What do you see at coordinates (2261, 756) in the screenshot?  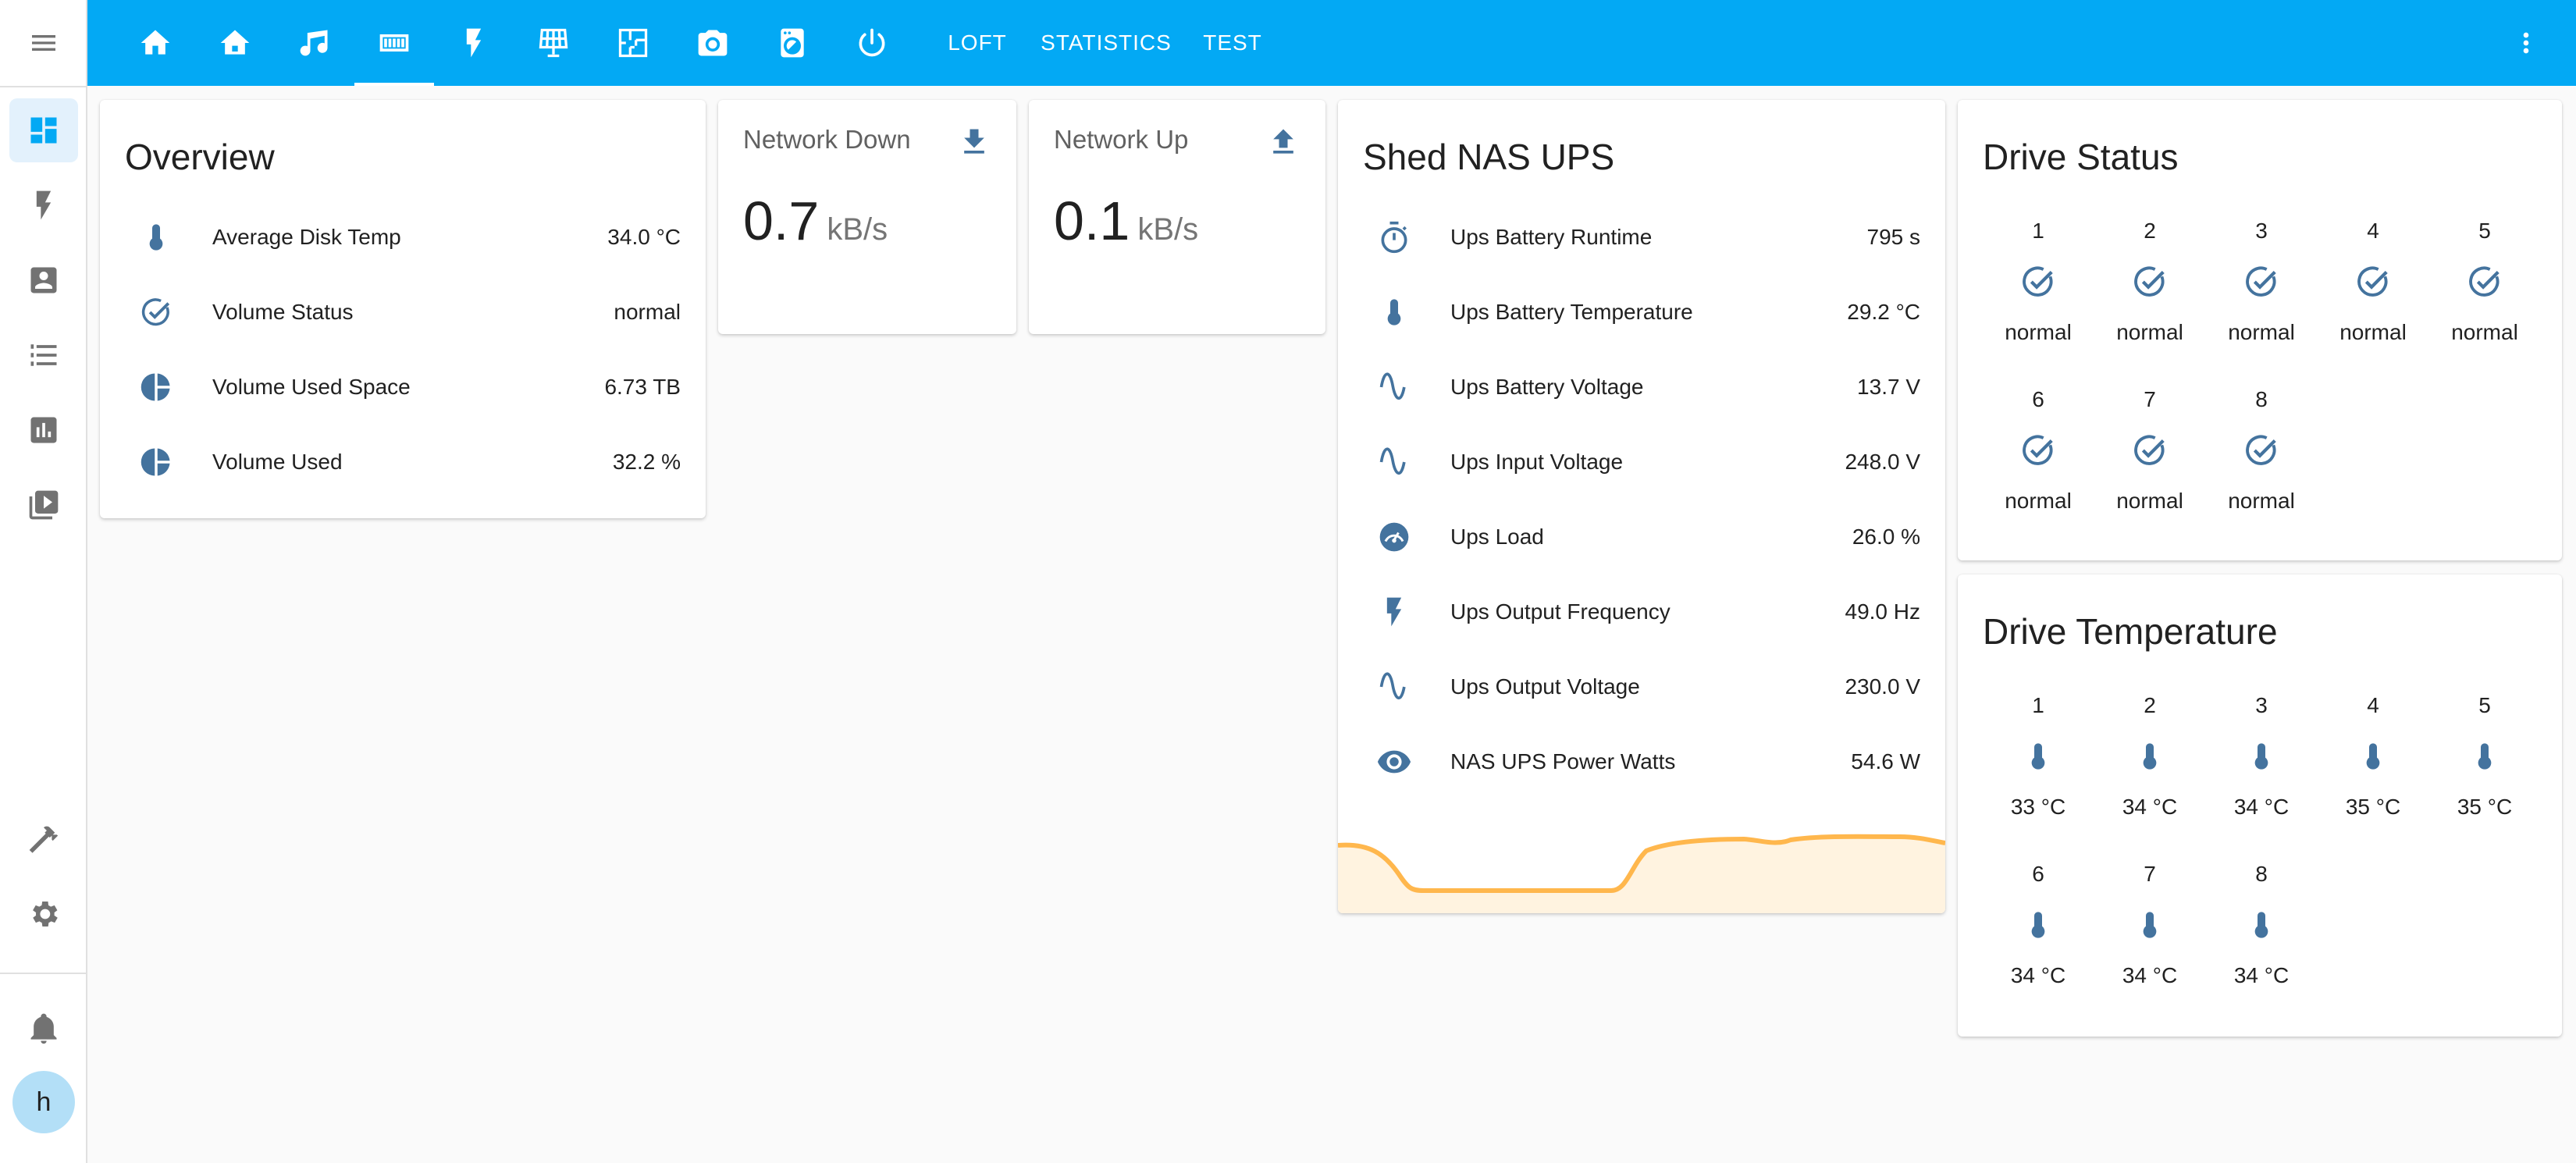 I see `drive-3-cell: 3 34 °C` at bounding box center [2261, 756].